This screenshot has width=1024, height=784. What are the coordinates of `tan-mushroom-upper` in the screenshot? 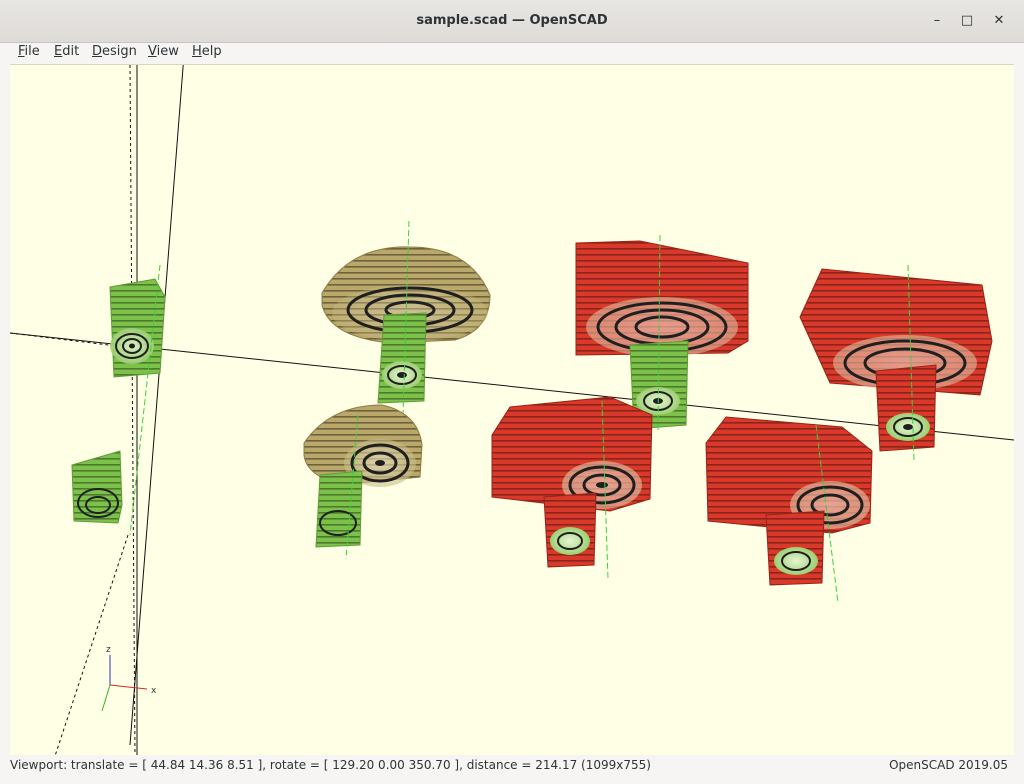 It's located at (406, 318).